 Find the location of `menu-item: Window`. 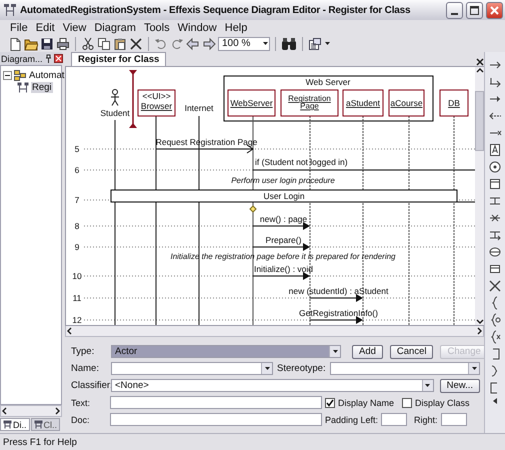

menu-item: Window is located at coordinates (197, 28).